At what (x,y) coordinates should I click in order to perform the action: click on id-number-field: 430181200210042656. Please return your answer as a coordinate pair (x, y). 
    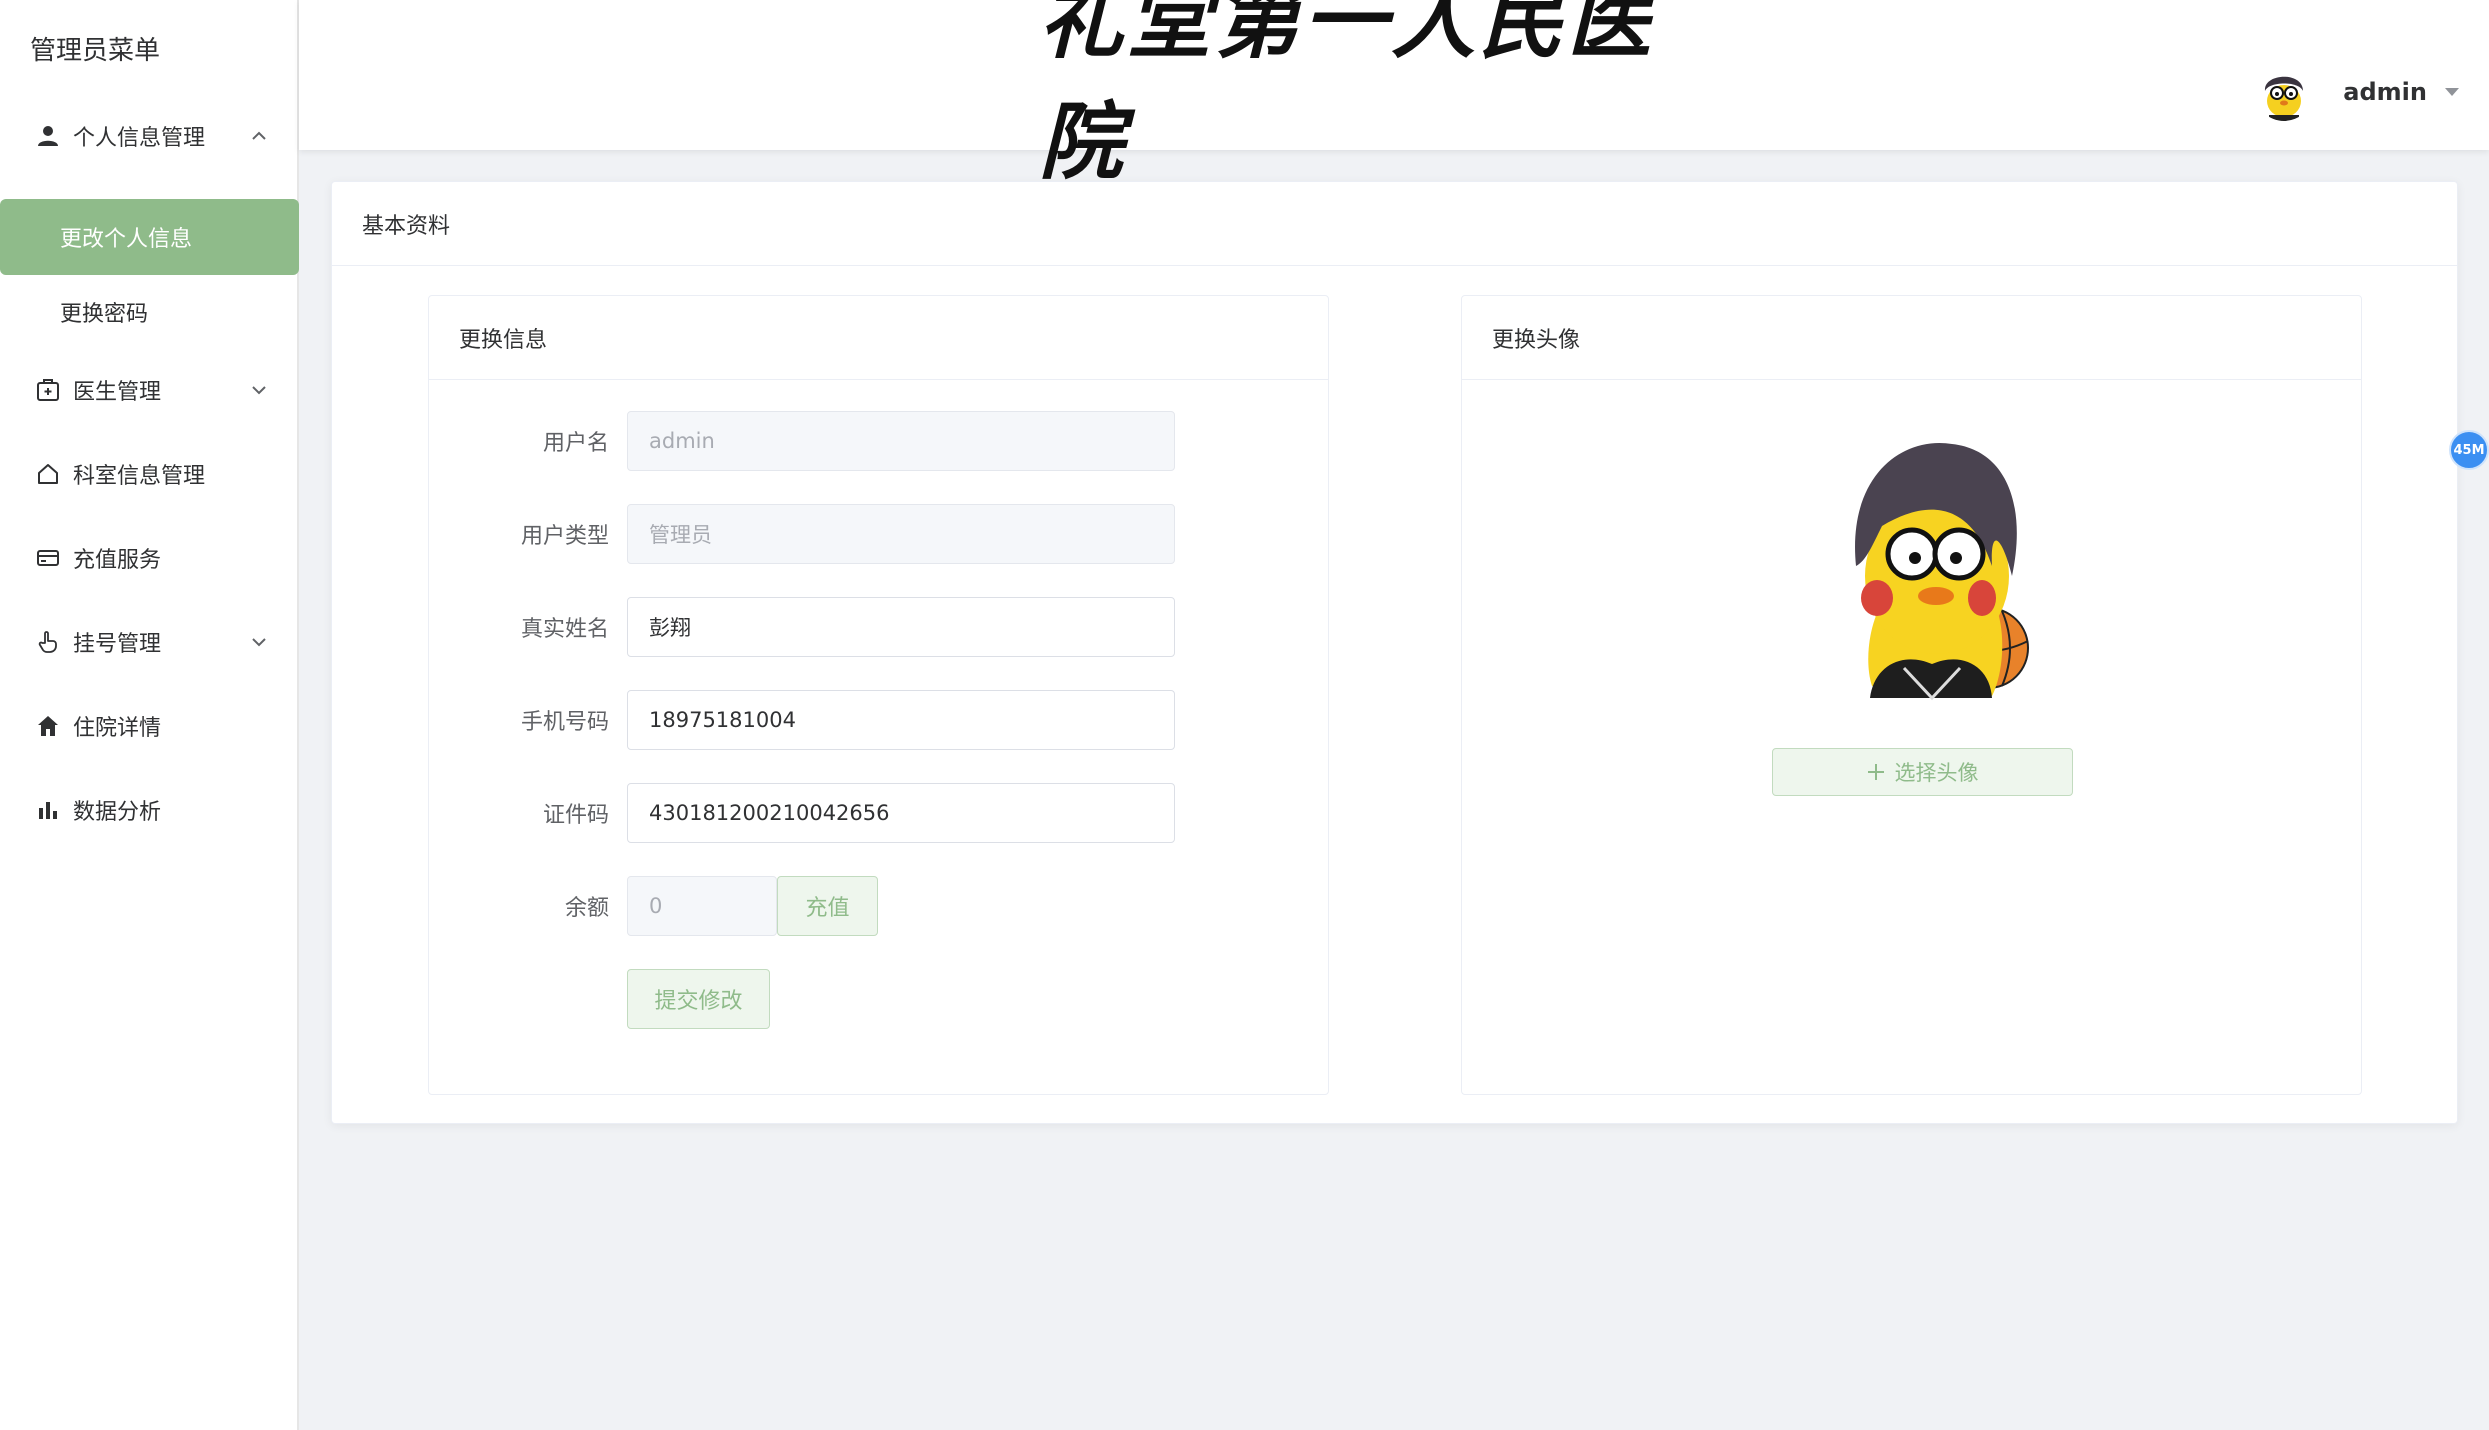
    Looking at the image, I should click on (901, 813).